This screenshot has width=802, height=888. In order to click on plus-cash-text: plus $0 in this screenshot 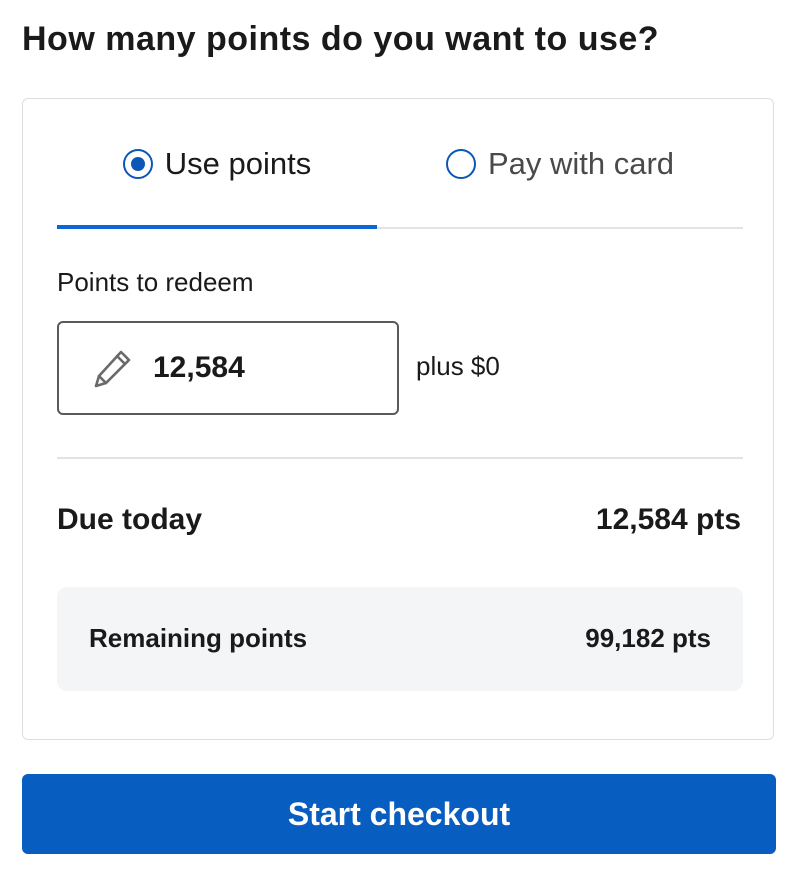, I will do `click(458, 366)`.